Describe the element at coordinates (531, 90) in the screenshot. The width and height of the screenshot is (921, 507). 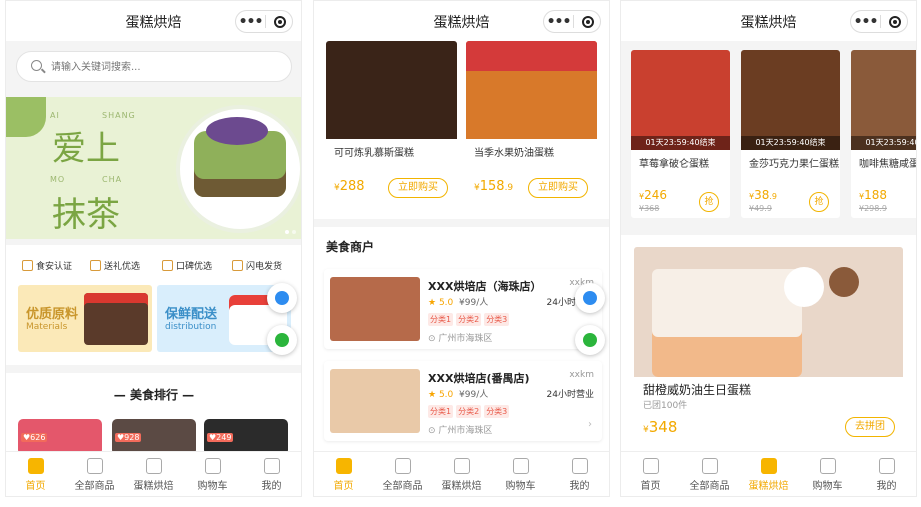
I see `fruit-cake-image` at that location.